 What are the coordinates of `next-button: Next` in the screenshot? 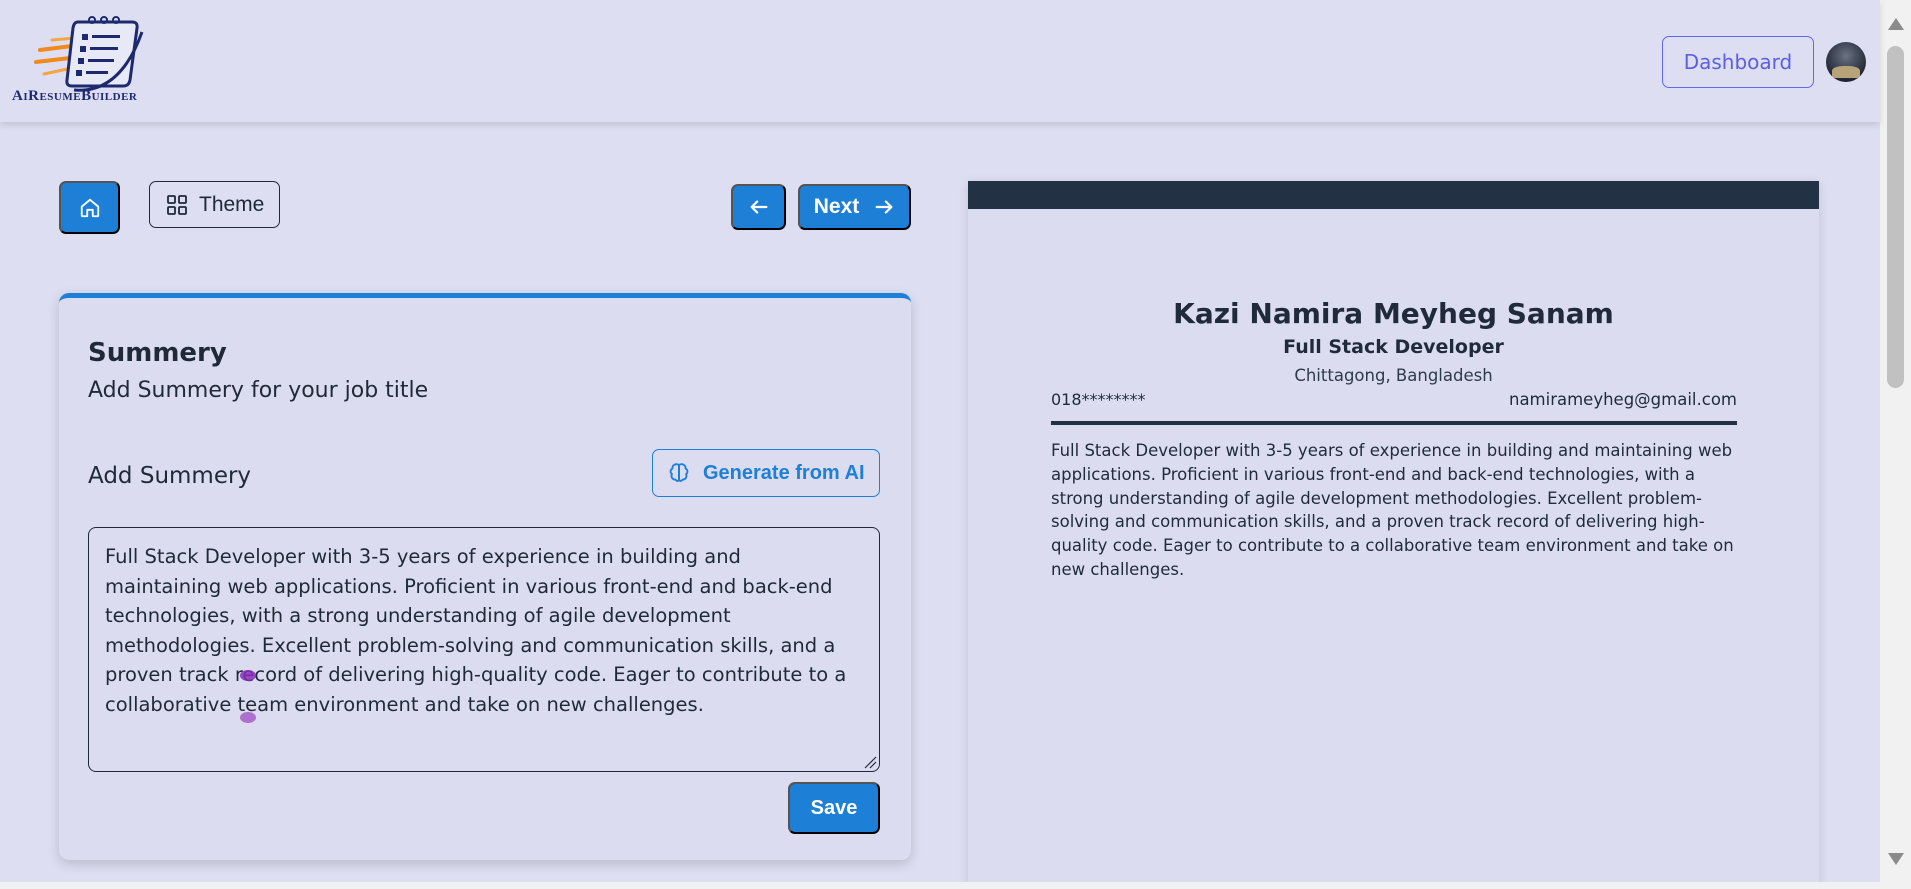 It's located at (854, 207).